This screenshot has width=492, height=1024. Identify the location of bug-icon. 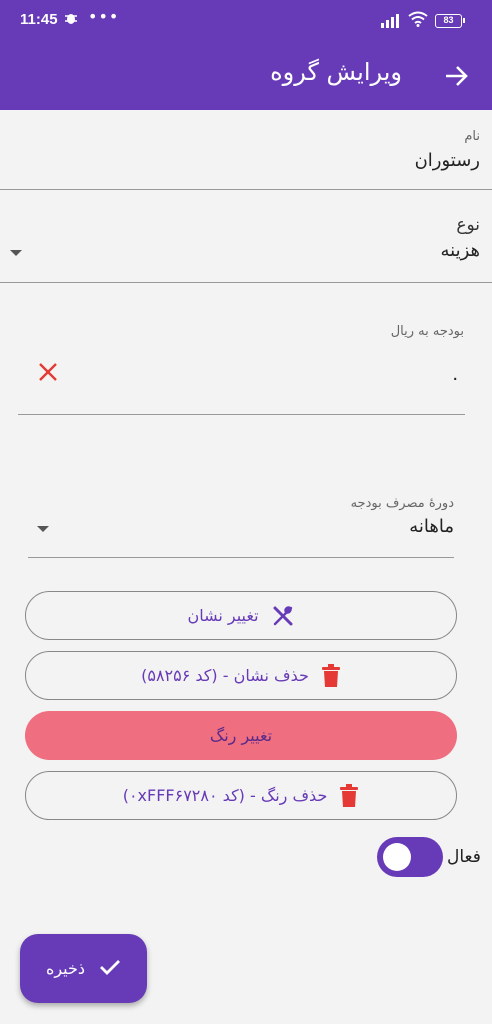
(71, 20).